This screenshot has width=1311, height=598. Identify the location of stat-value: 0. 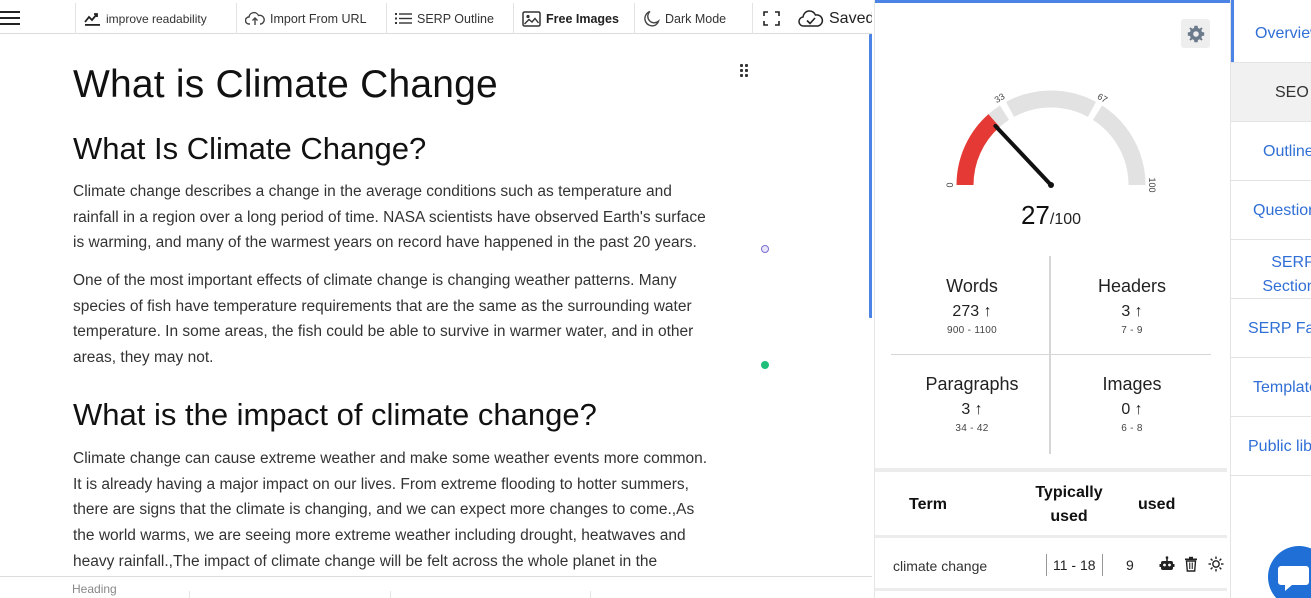
(1126, 409).